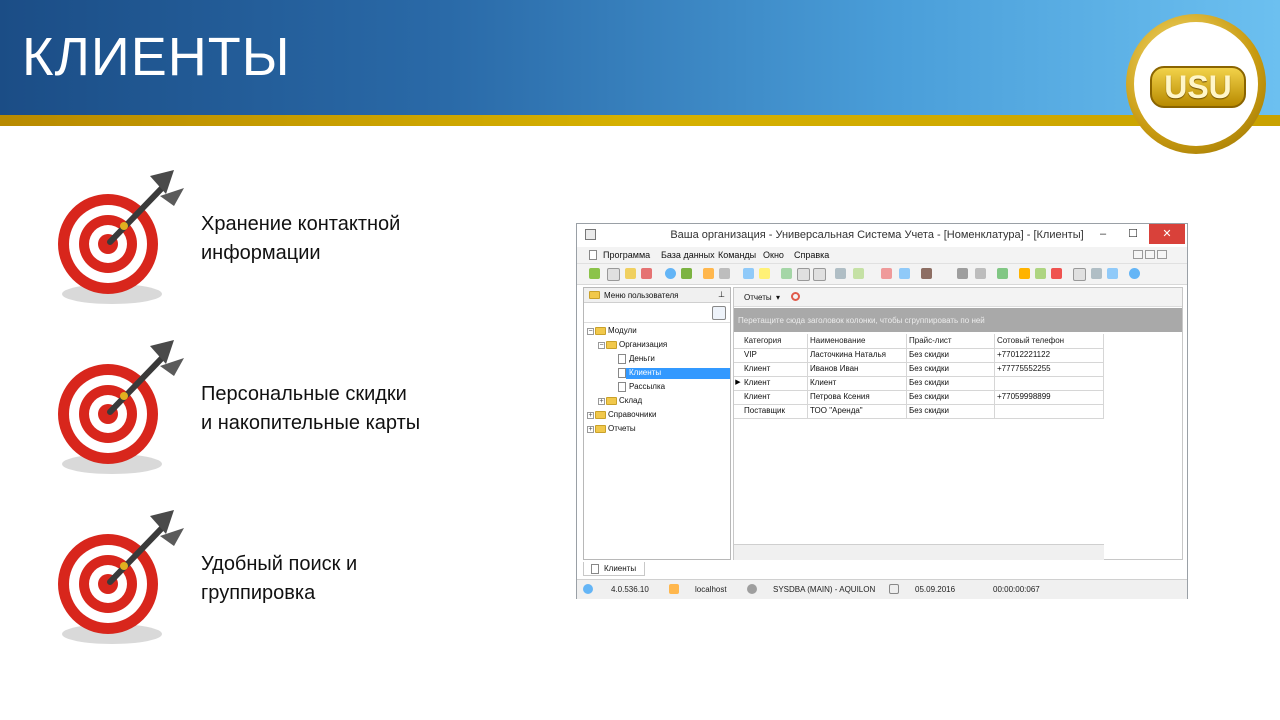 The width and height of the screenshot is (1280, 720). Describe the element at coordinates (1040, 273) in the screenshot. I see `users-icon` at that location.